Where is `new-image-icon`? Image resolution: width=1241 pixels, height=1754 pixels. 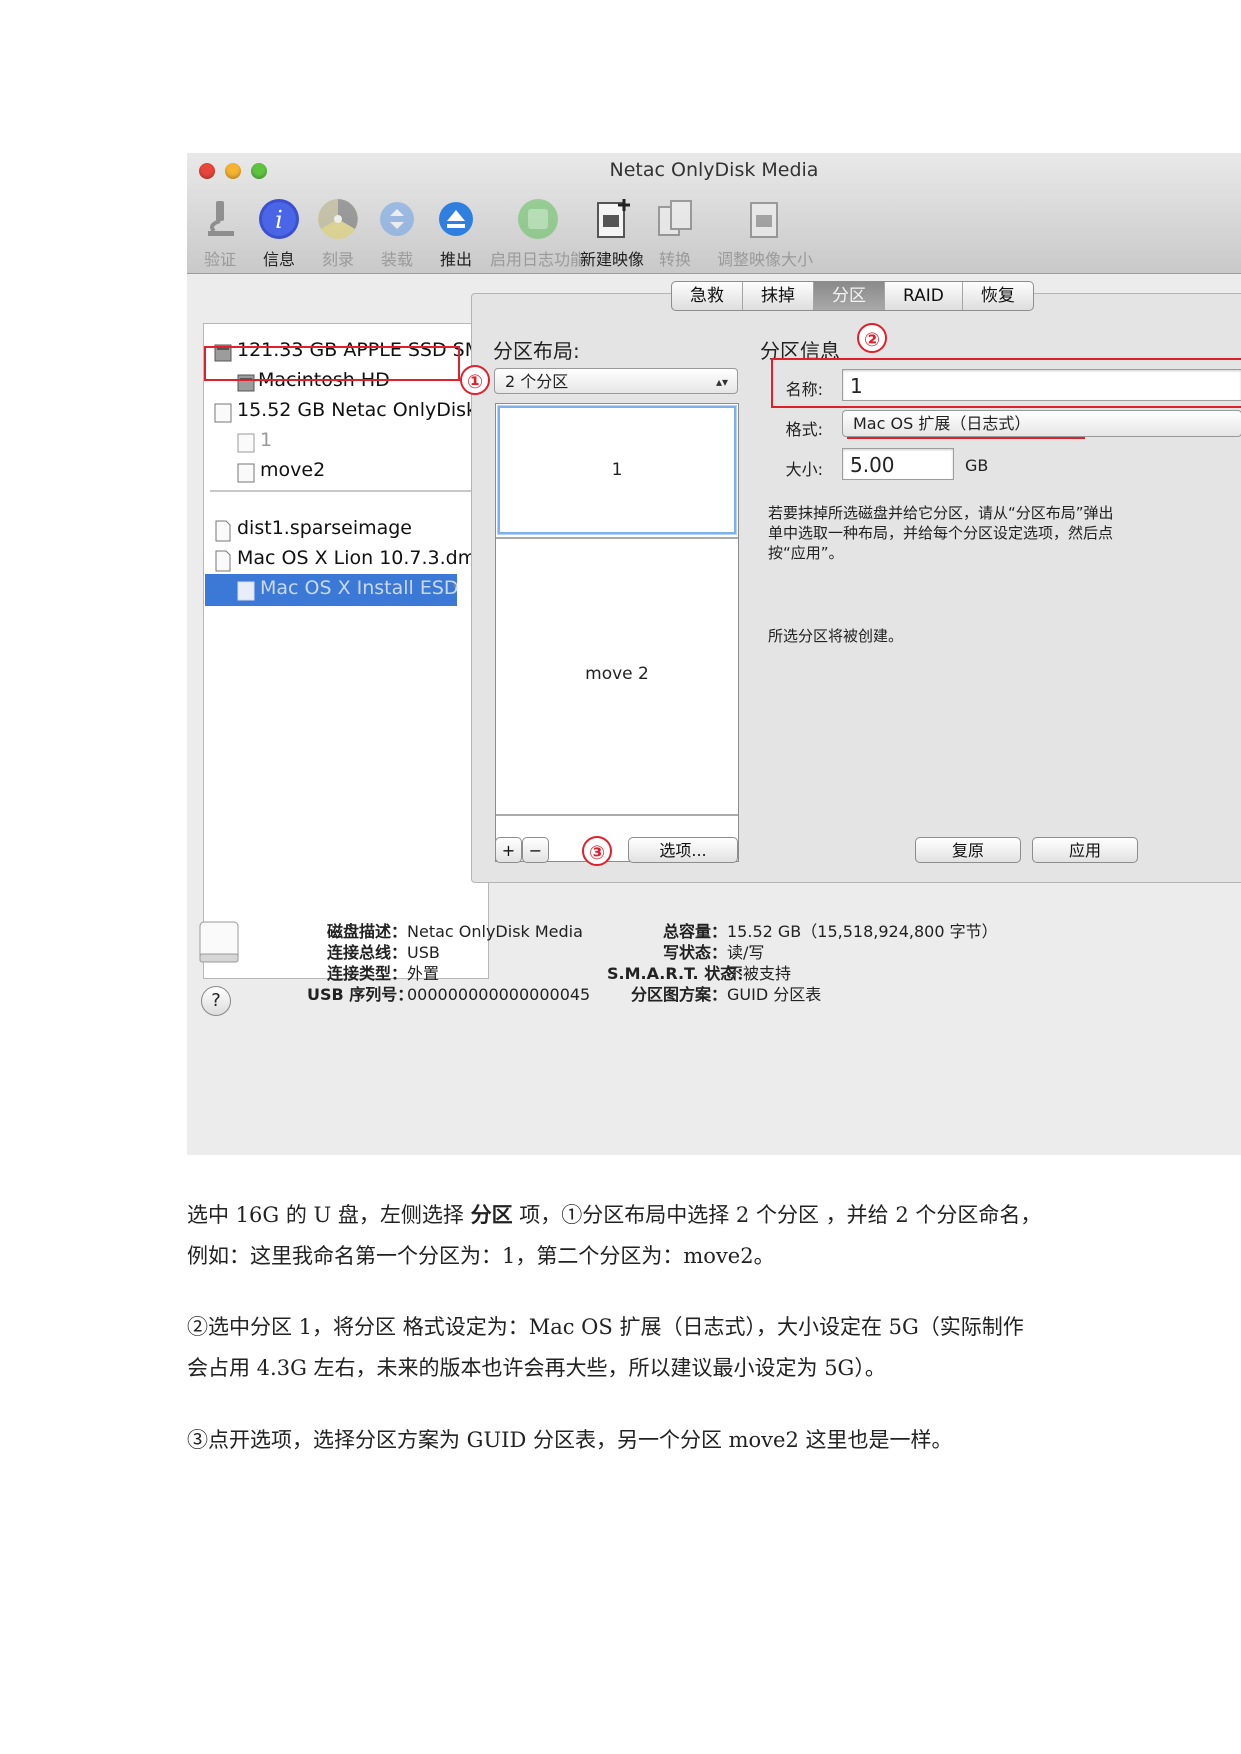
new-image-icon is located at coordinates (613, 218).